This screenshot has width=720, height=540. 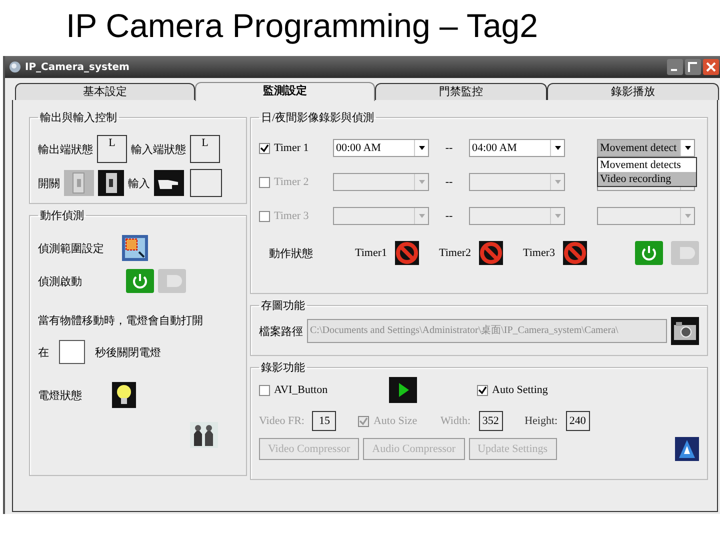 What do you see at coordinates (105, 91) in the screenshot?
I see `tab: 基本設定` at bounding box center [105, 91].